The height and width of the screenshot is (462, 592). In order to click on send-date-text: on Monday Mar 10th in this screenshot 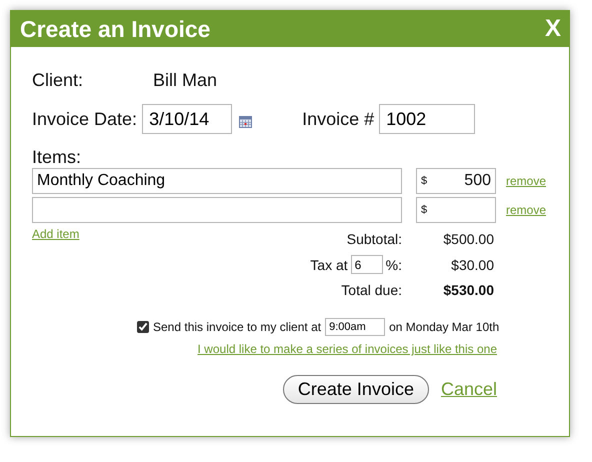, I will do `click(444, 327)`.